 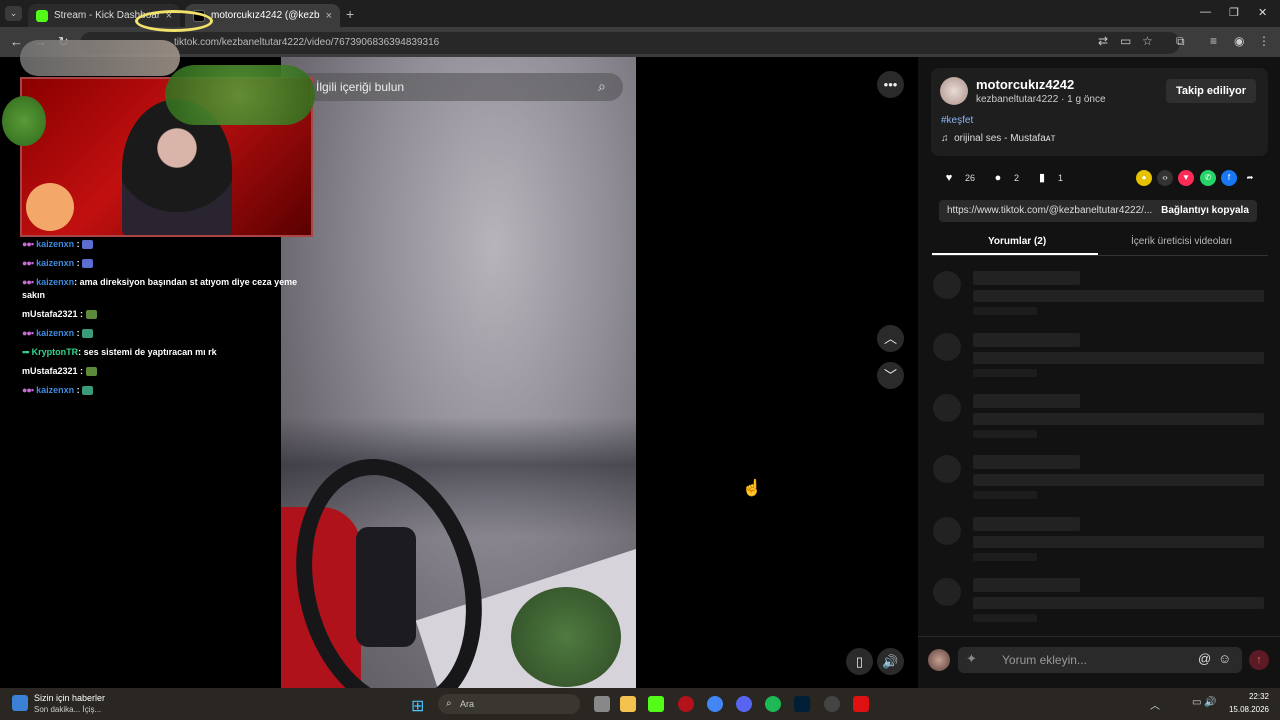 What do you see at coordinates (1249, 696) in the screenshot?
I see `taskbar-time: 22:32` at bounding box center [1249, 696].